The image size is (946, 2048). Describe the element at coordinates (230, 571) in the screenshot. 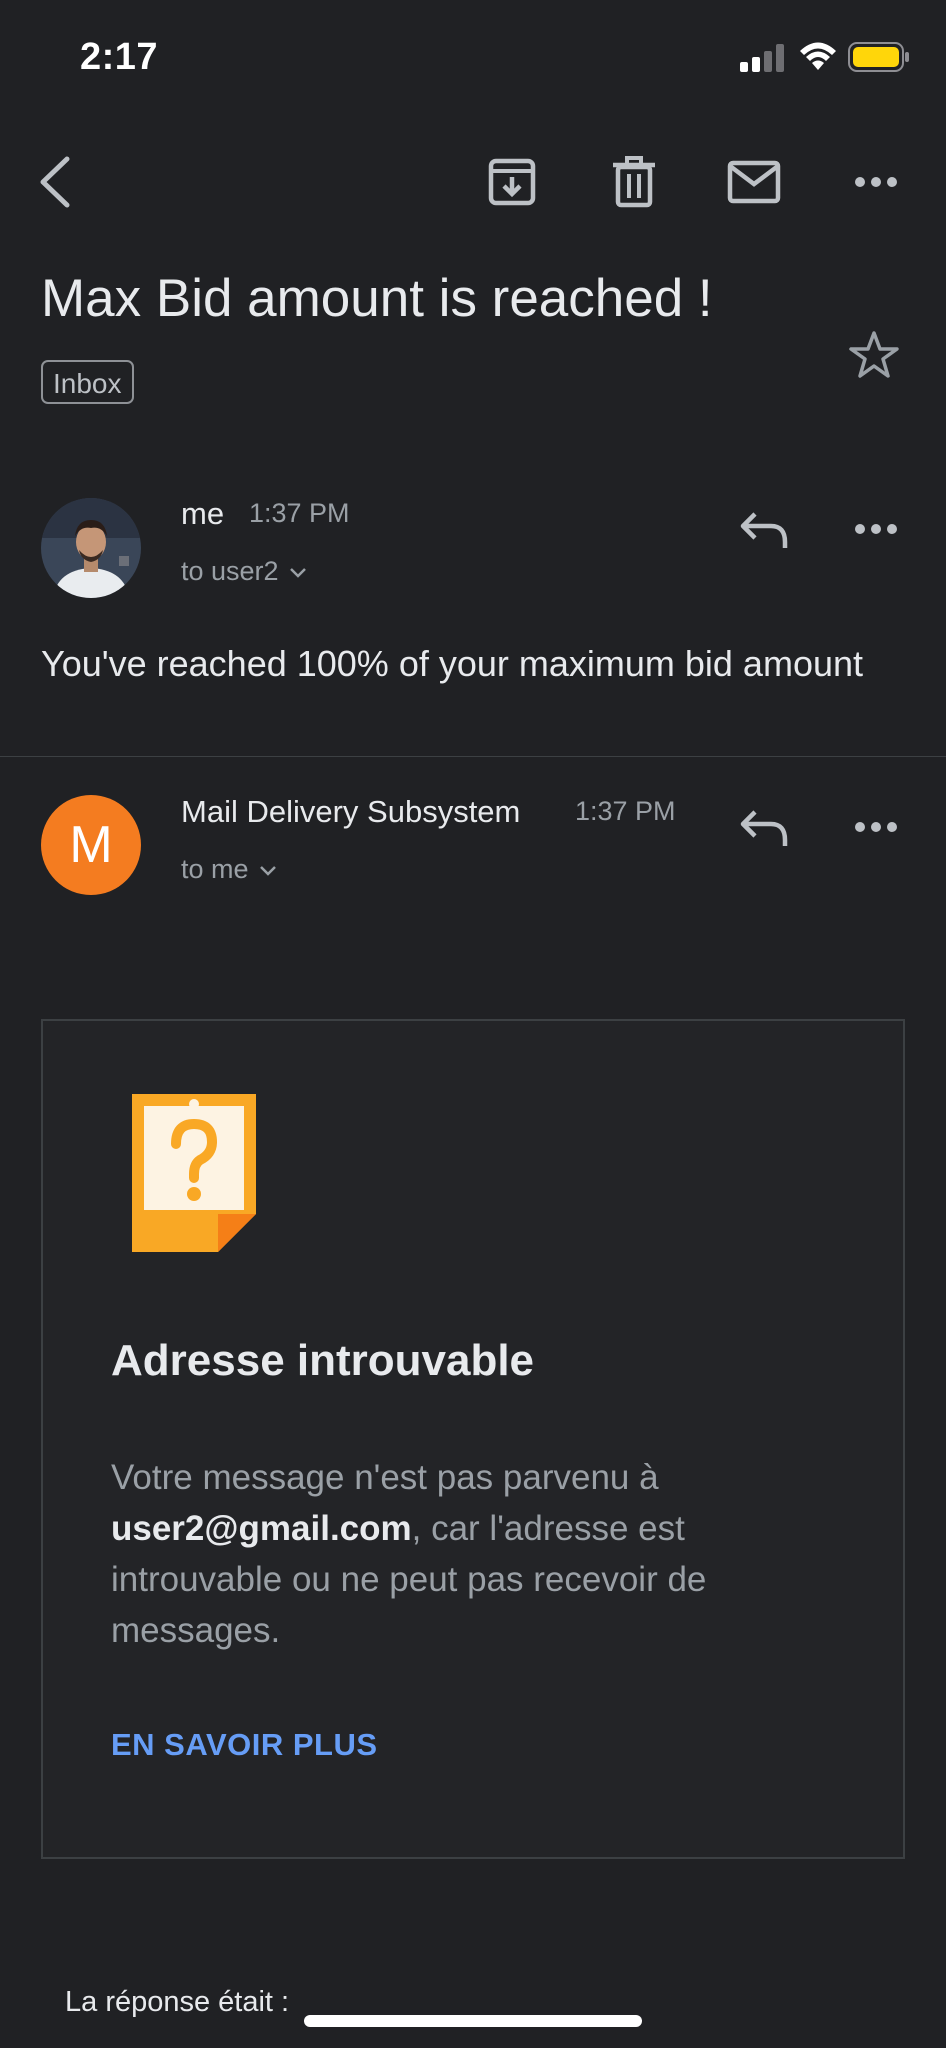

I see `recipient-text: to user2` at that location.